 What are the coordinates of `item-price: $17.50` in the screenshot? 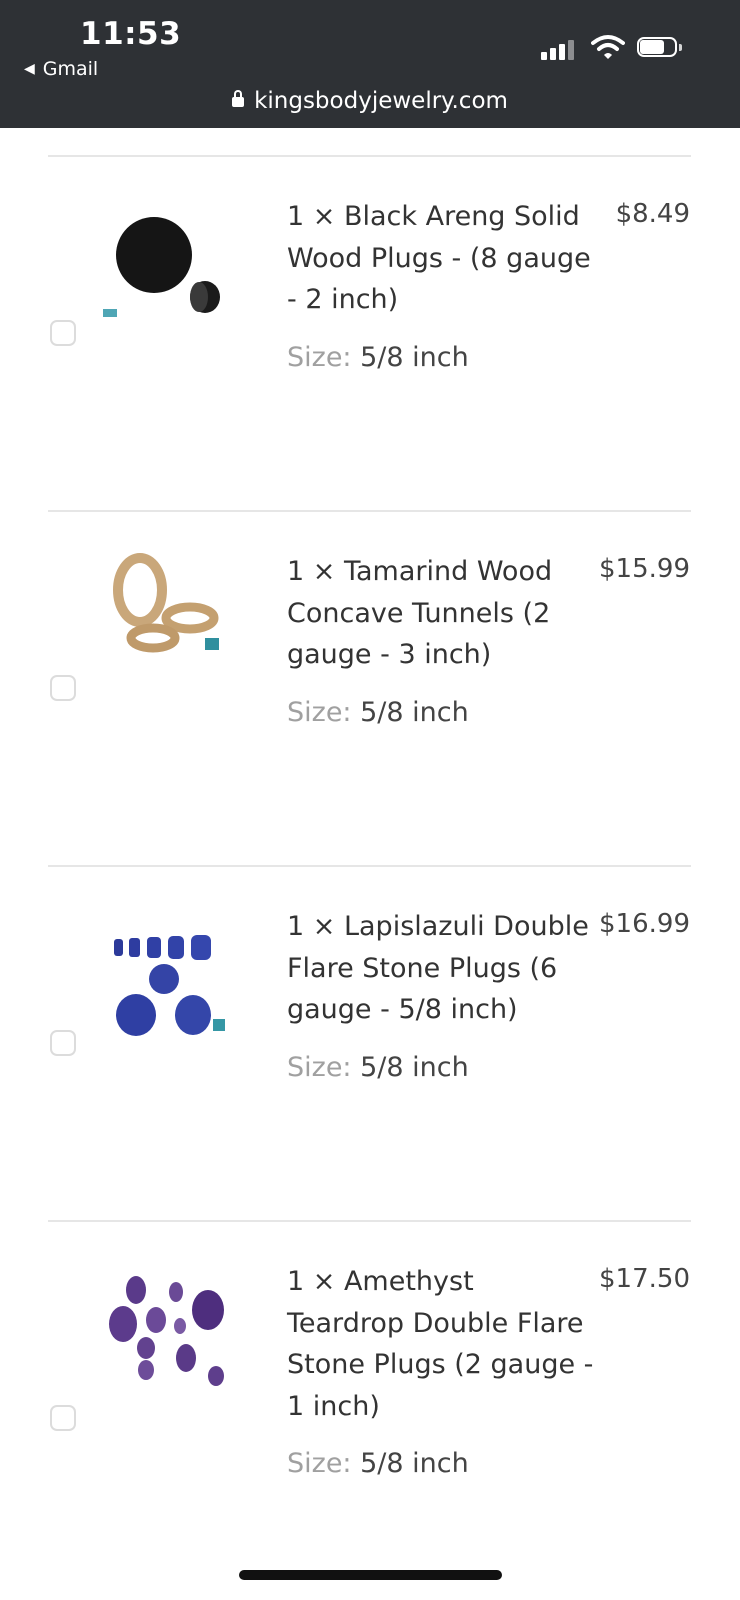 It's located at (644, 1279).